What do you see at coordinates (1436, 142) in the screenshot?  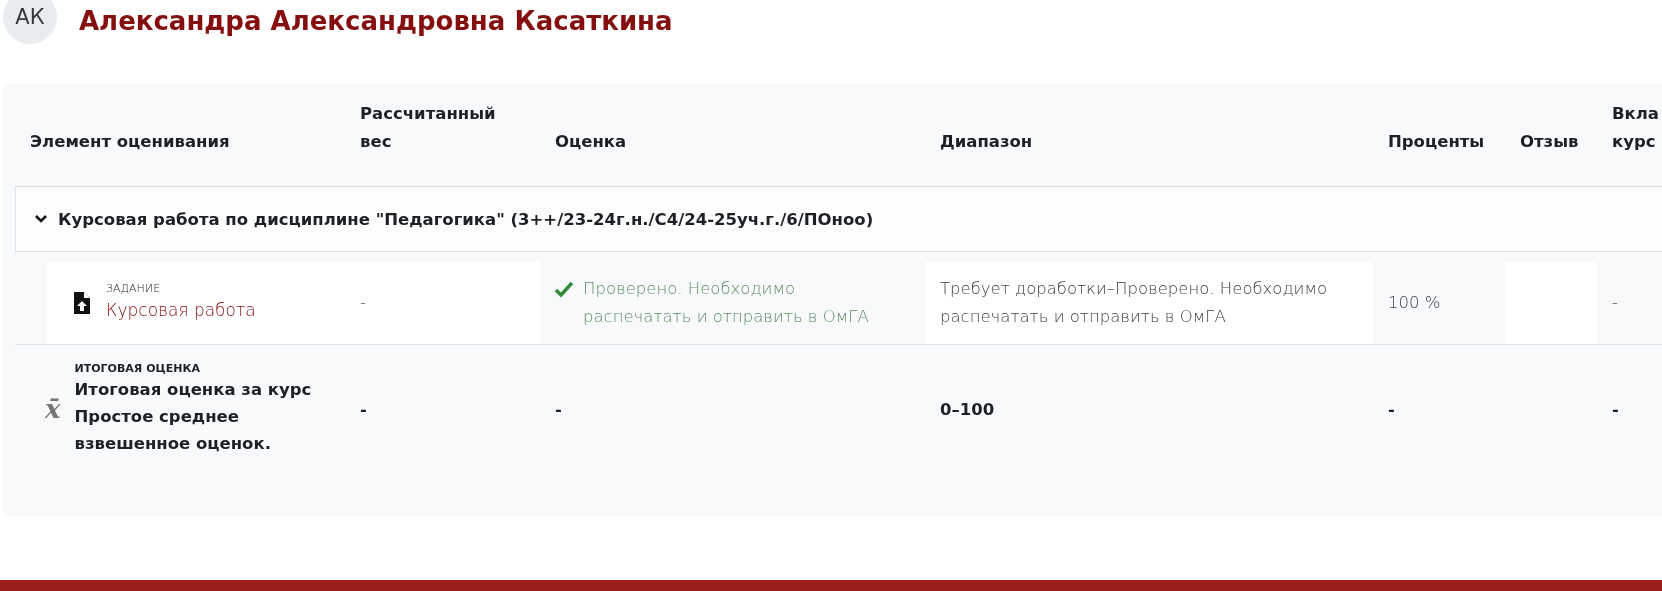 I see `column-header: Проценты` at bounding box center [1436, 142].